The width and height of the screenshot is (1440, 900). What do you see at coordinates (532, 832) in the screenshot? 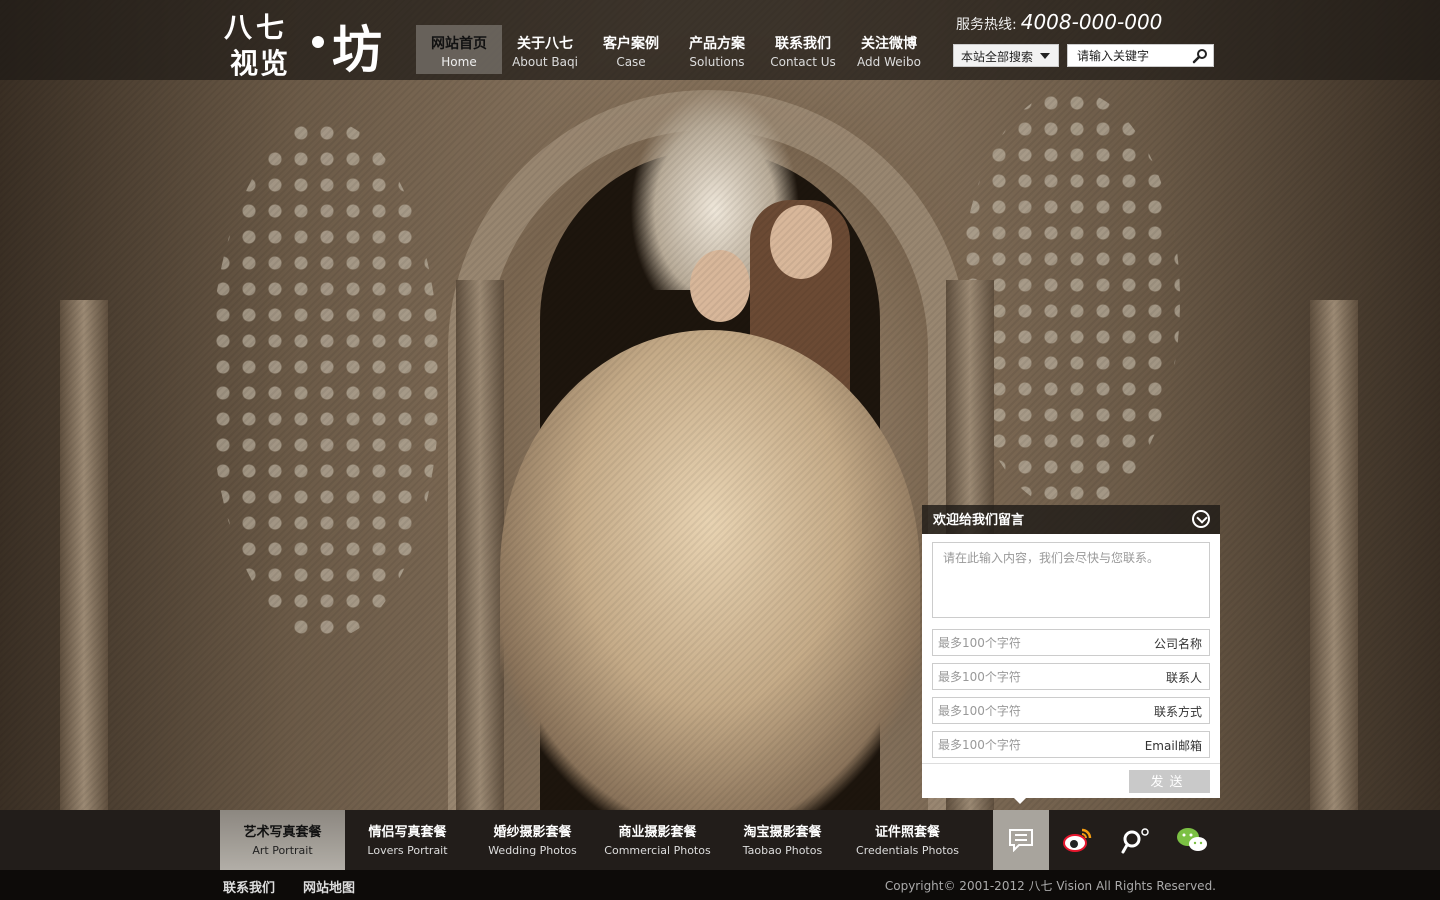
I see `category-label: 婚纱摄影套餐` at bounding box center [532, 832].